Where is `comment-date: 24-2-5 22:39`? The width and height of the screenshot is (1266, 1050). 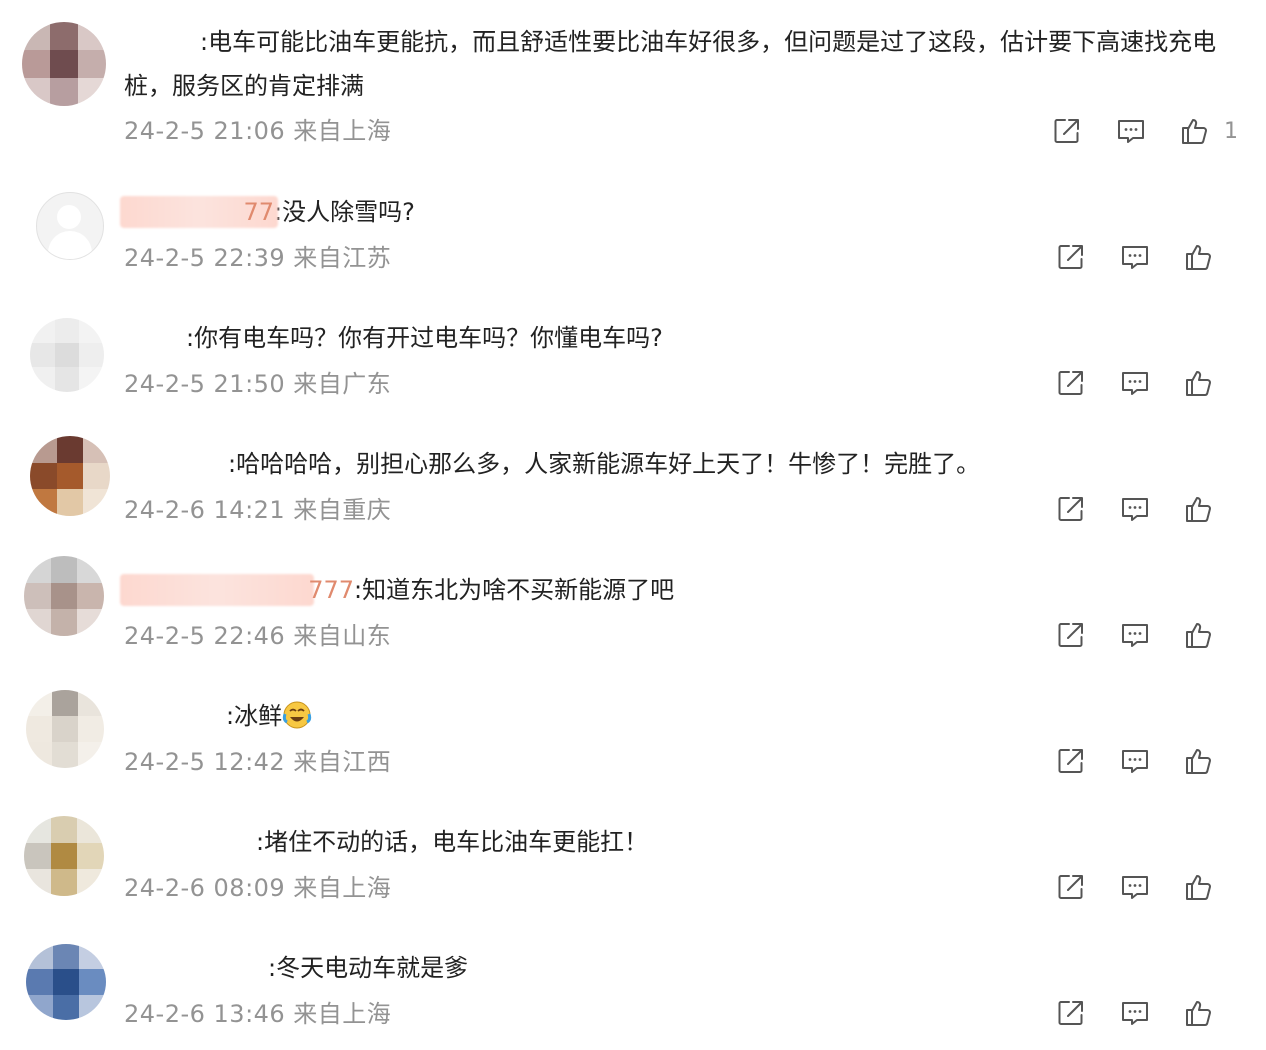 comment-date: 24-2-5 22:39 is located at coordinates (205, 258).